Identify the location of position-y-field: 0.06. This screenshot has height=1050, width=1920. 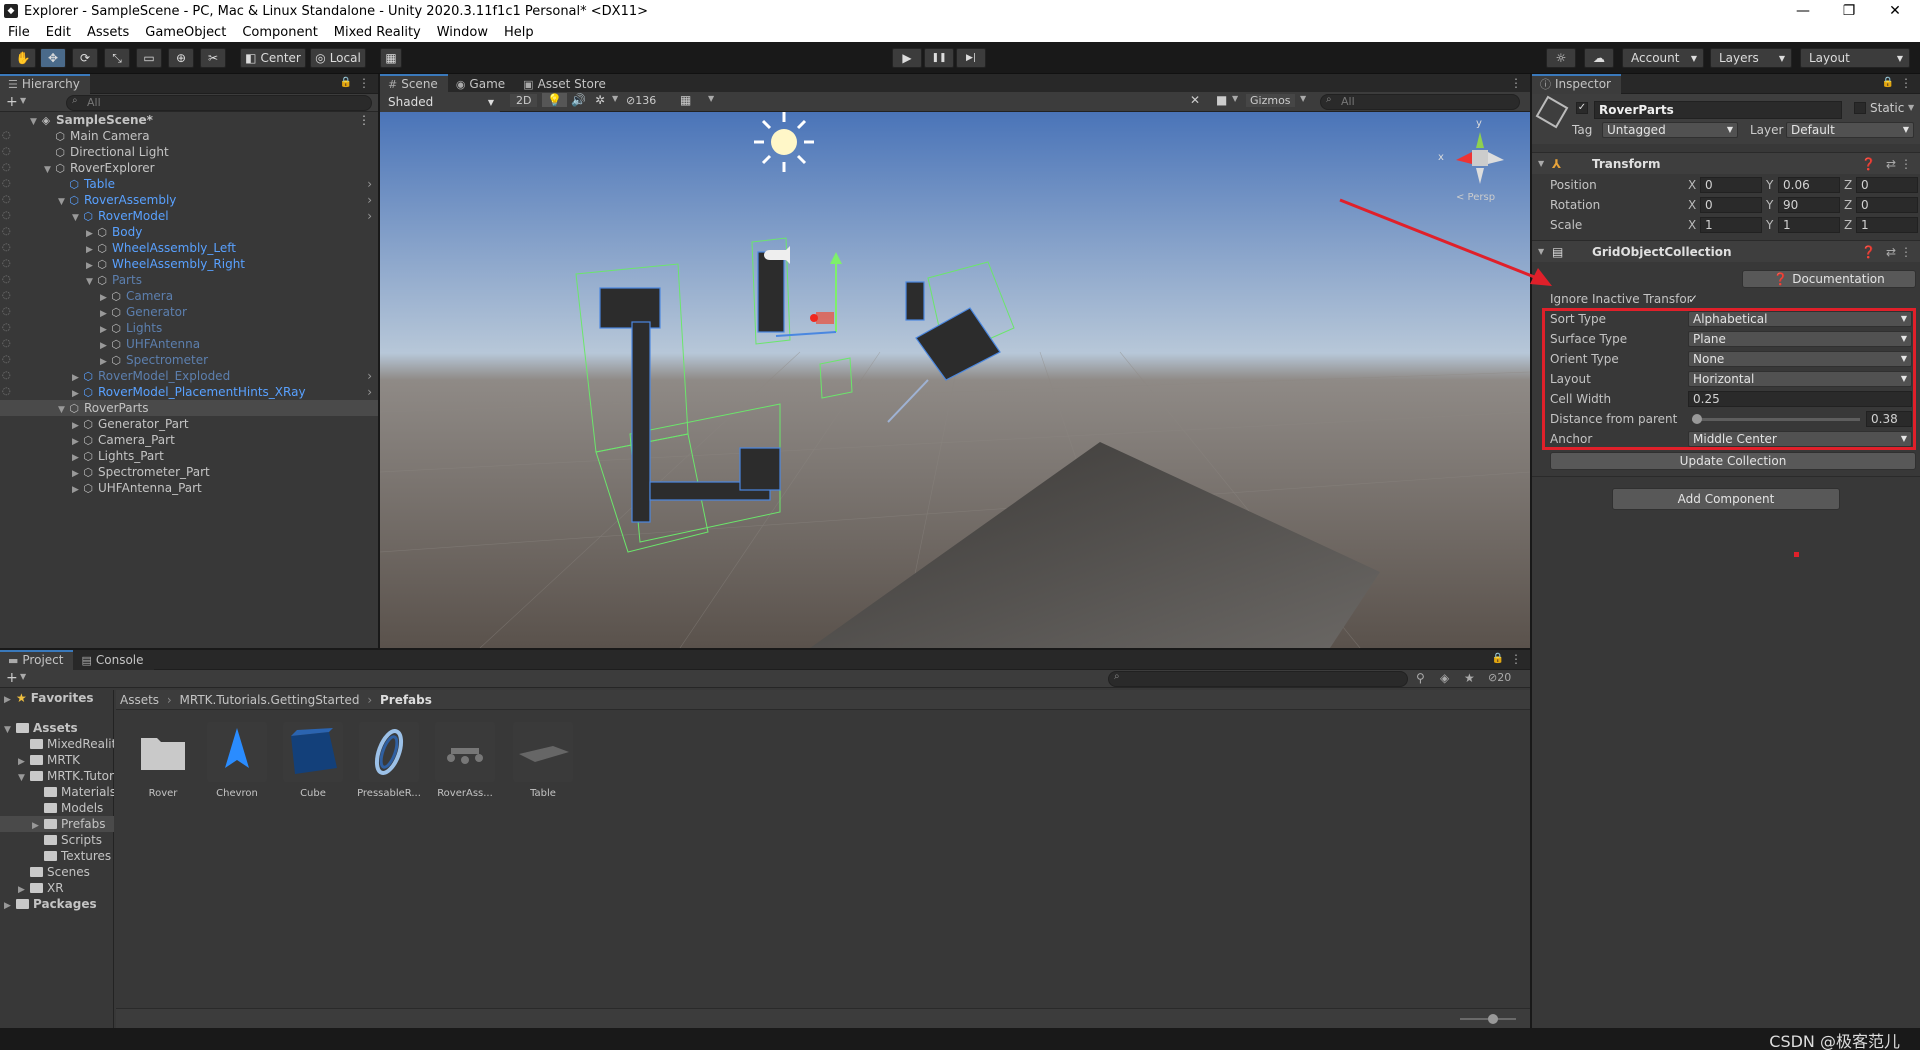
(1809, 185).